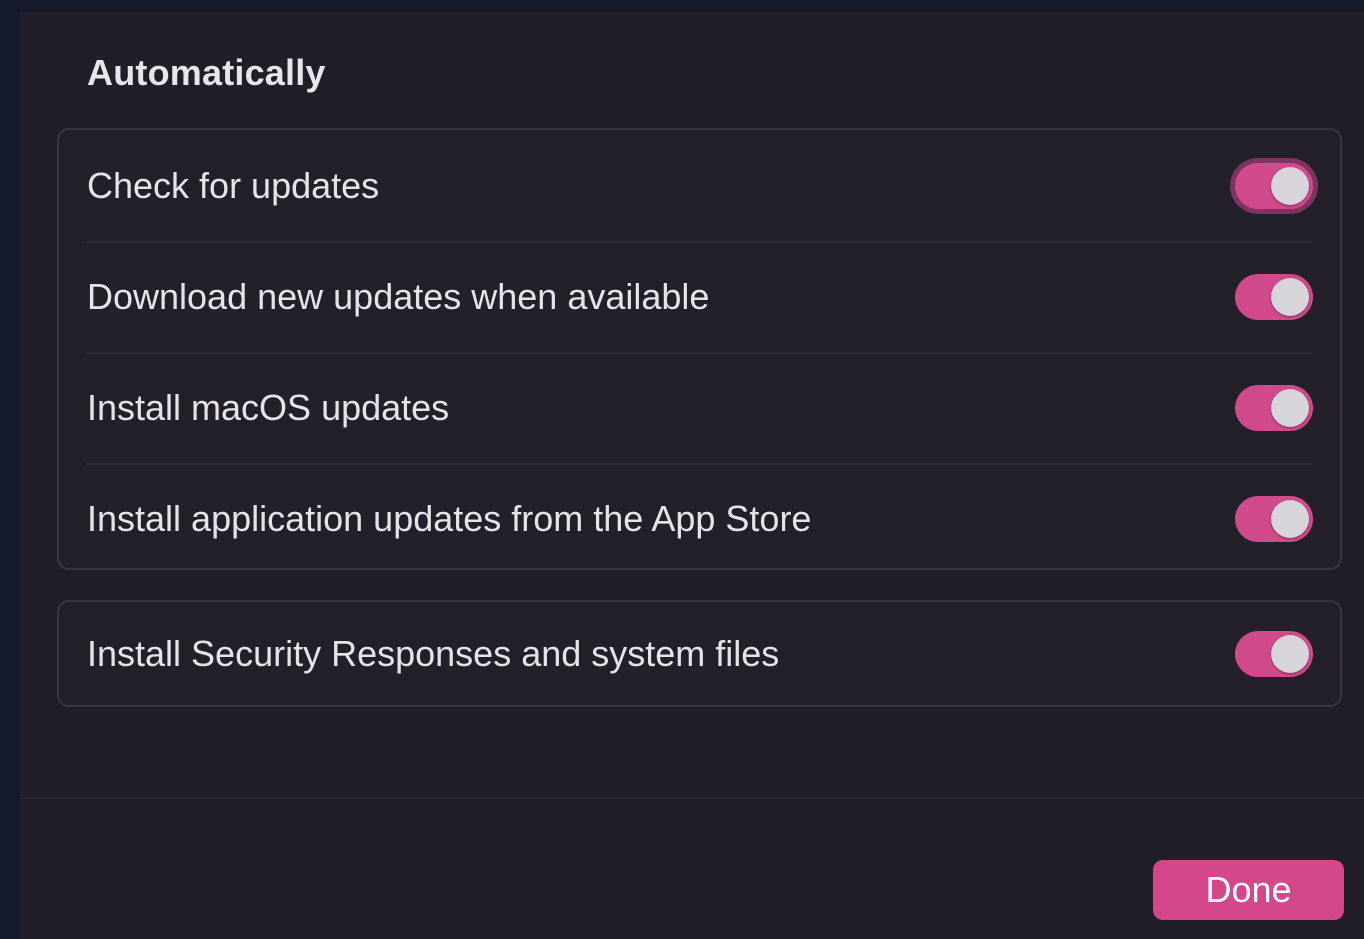 The height and width of the screenshot is (939, 1364). Describe the element at coordinates (268, 407) in the screenshot. I see `install-macos-updates-label: Install macOS updates` at that location.